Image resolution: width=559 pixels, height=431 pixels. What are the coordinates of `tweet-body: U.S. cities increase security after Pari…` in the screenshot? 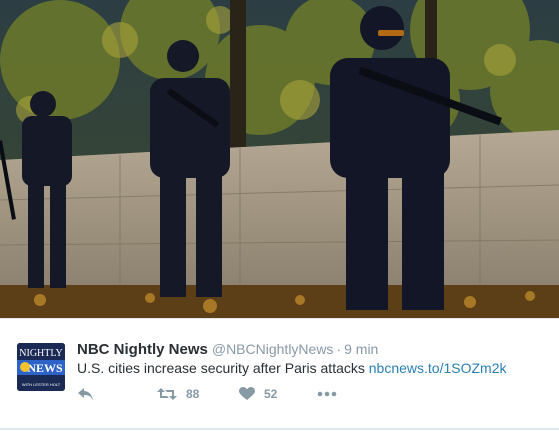 It's located at (221, 368).